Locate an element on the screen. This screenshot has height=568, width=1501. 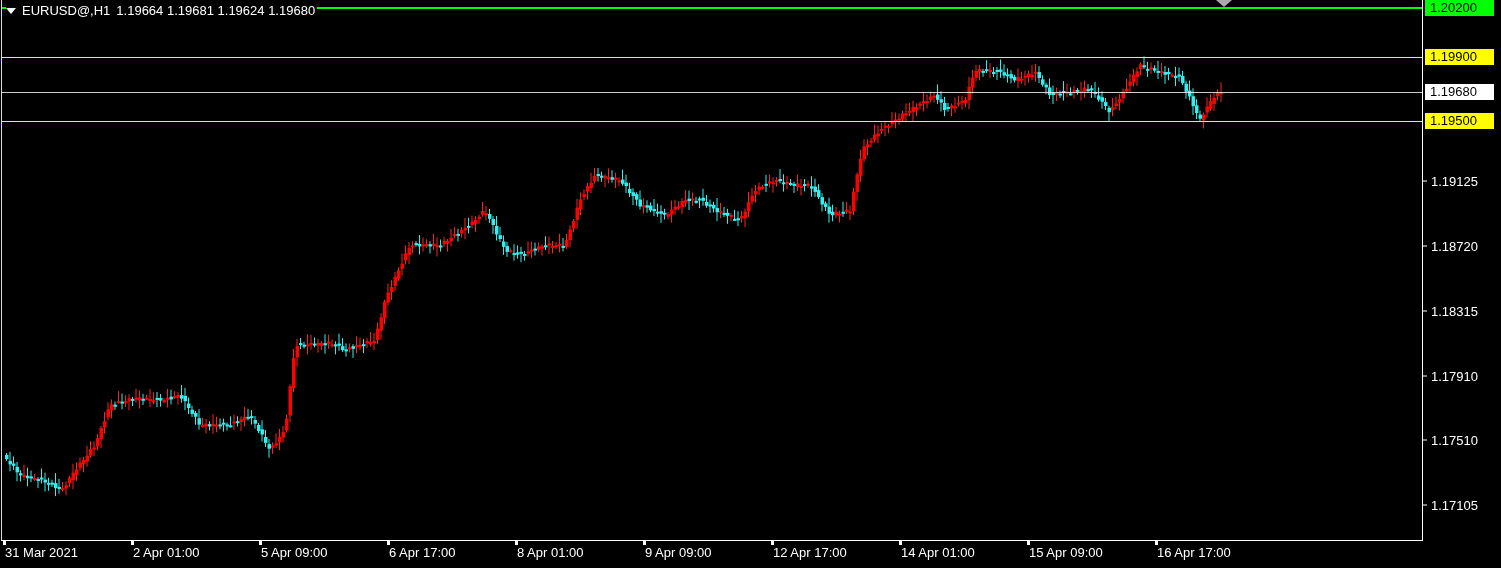
time-axis-label: 2 Apr 01:00 is located at coordinates (166, 552).